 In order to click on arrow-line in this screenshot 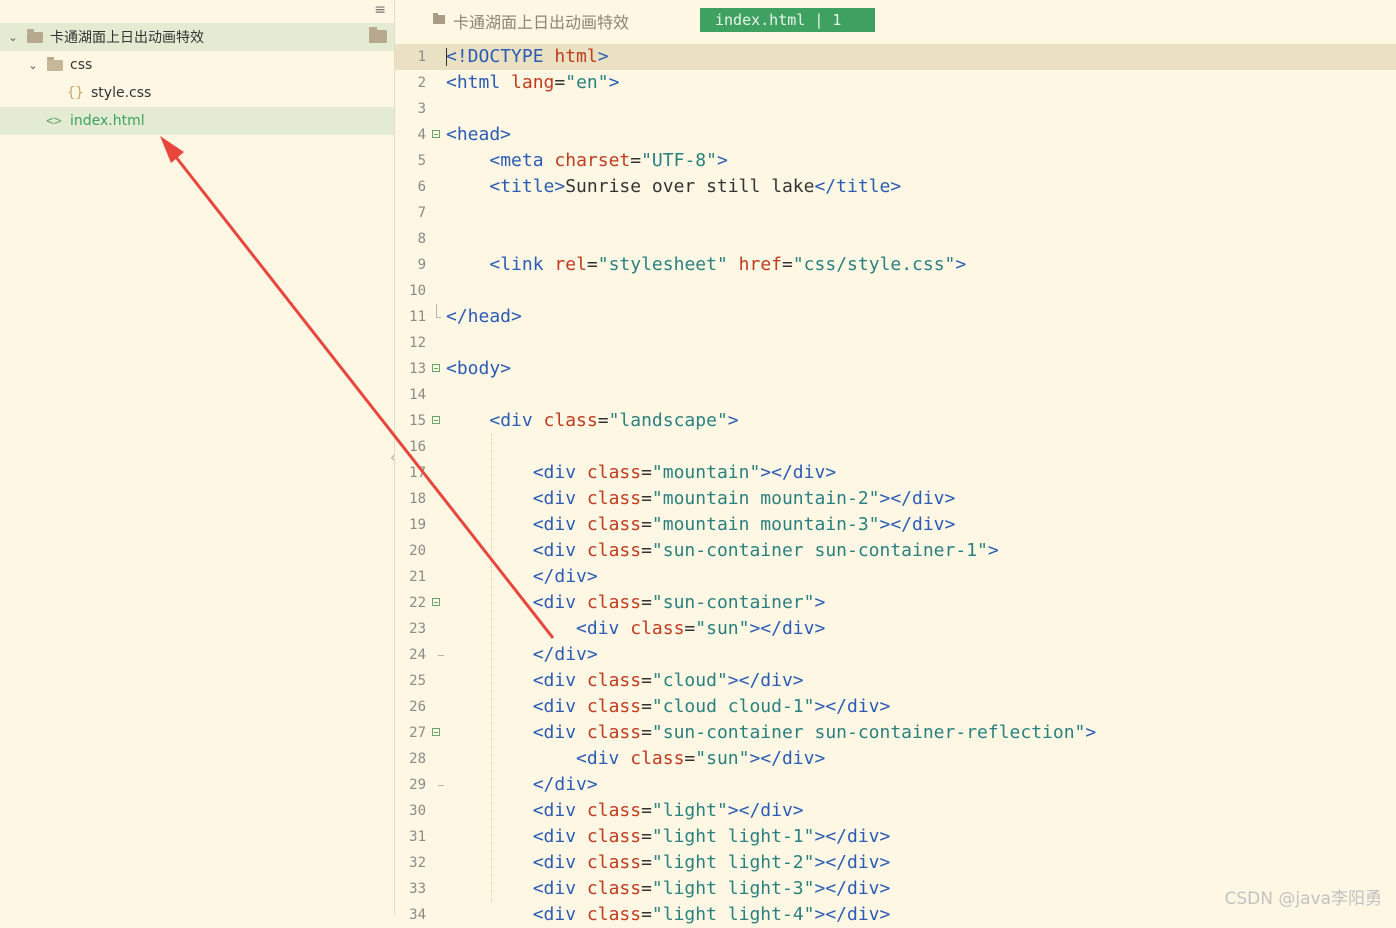, I will do `click(362, 395)`.